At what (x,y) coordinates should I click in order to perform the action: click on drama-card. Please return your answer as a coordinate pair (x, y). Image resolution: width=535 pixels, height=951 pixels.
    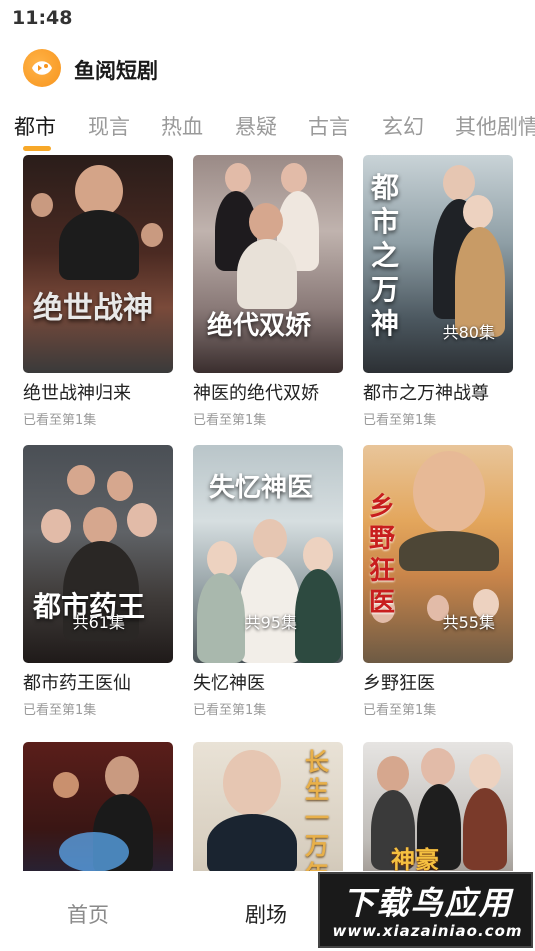
    Looking at the image, I should click on (98, 806).